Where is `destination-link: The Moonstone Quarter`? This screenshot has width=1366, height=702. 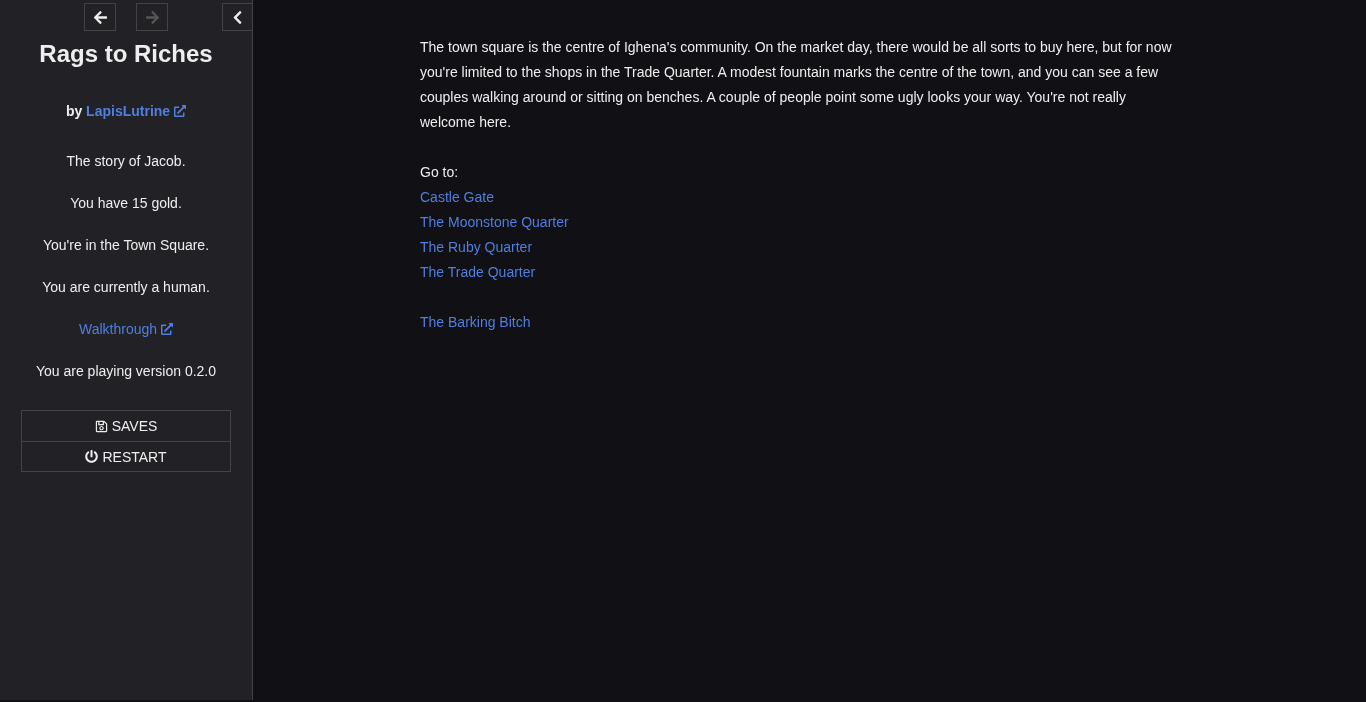 destination-link: The Moonstone Quarter is located at coordinates (494, 222).